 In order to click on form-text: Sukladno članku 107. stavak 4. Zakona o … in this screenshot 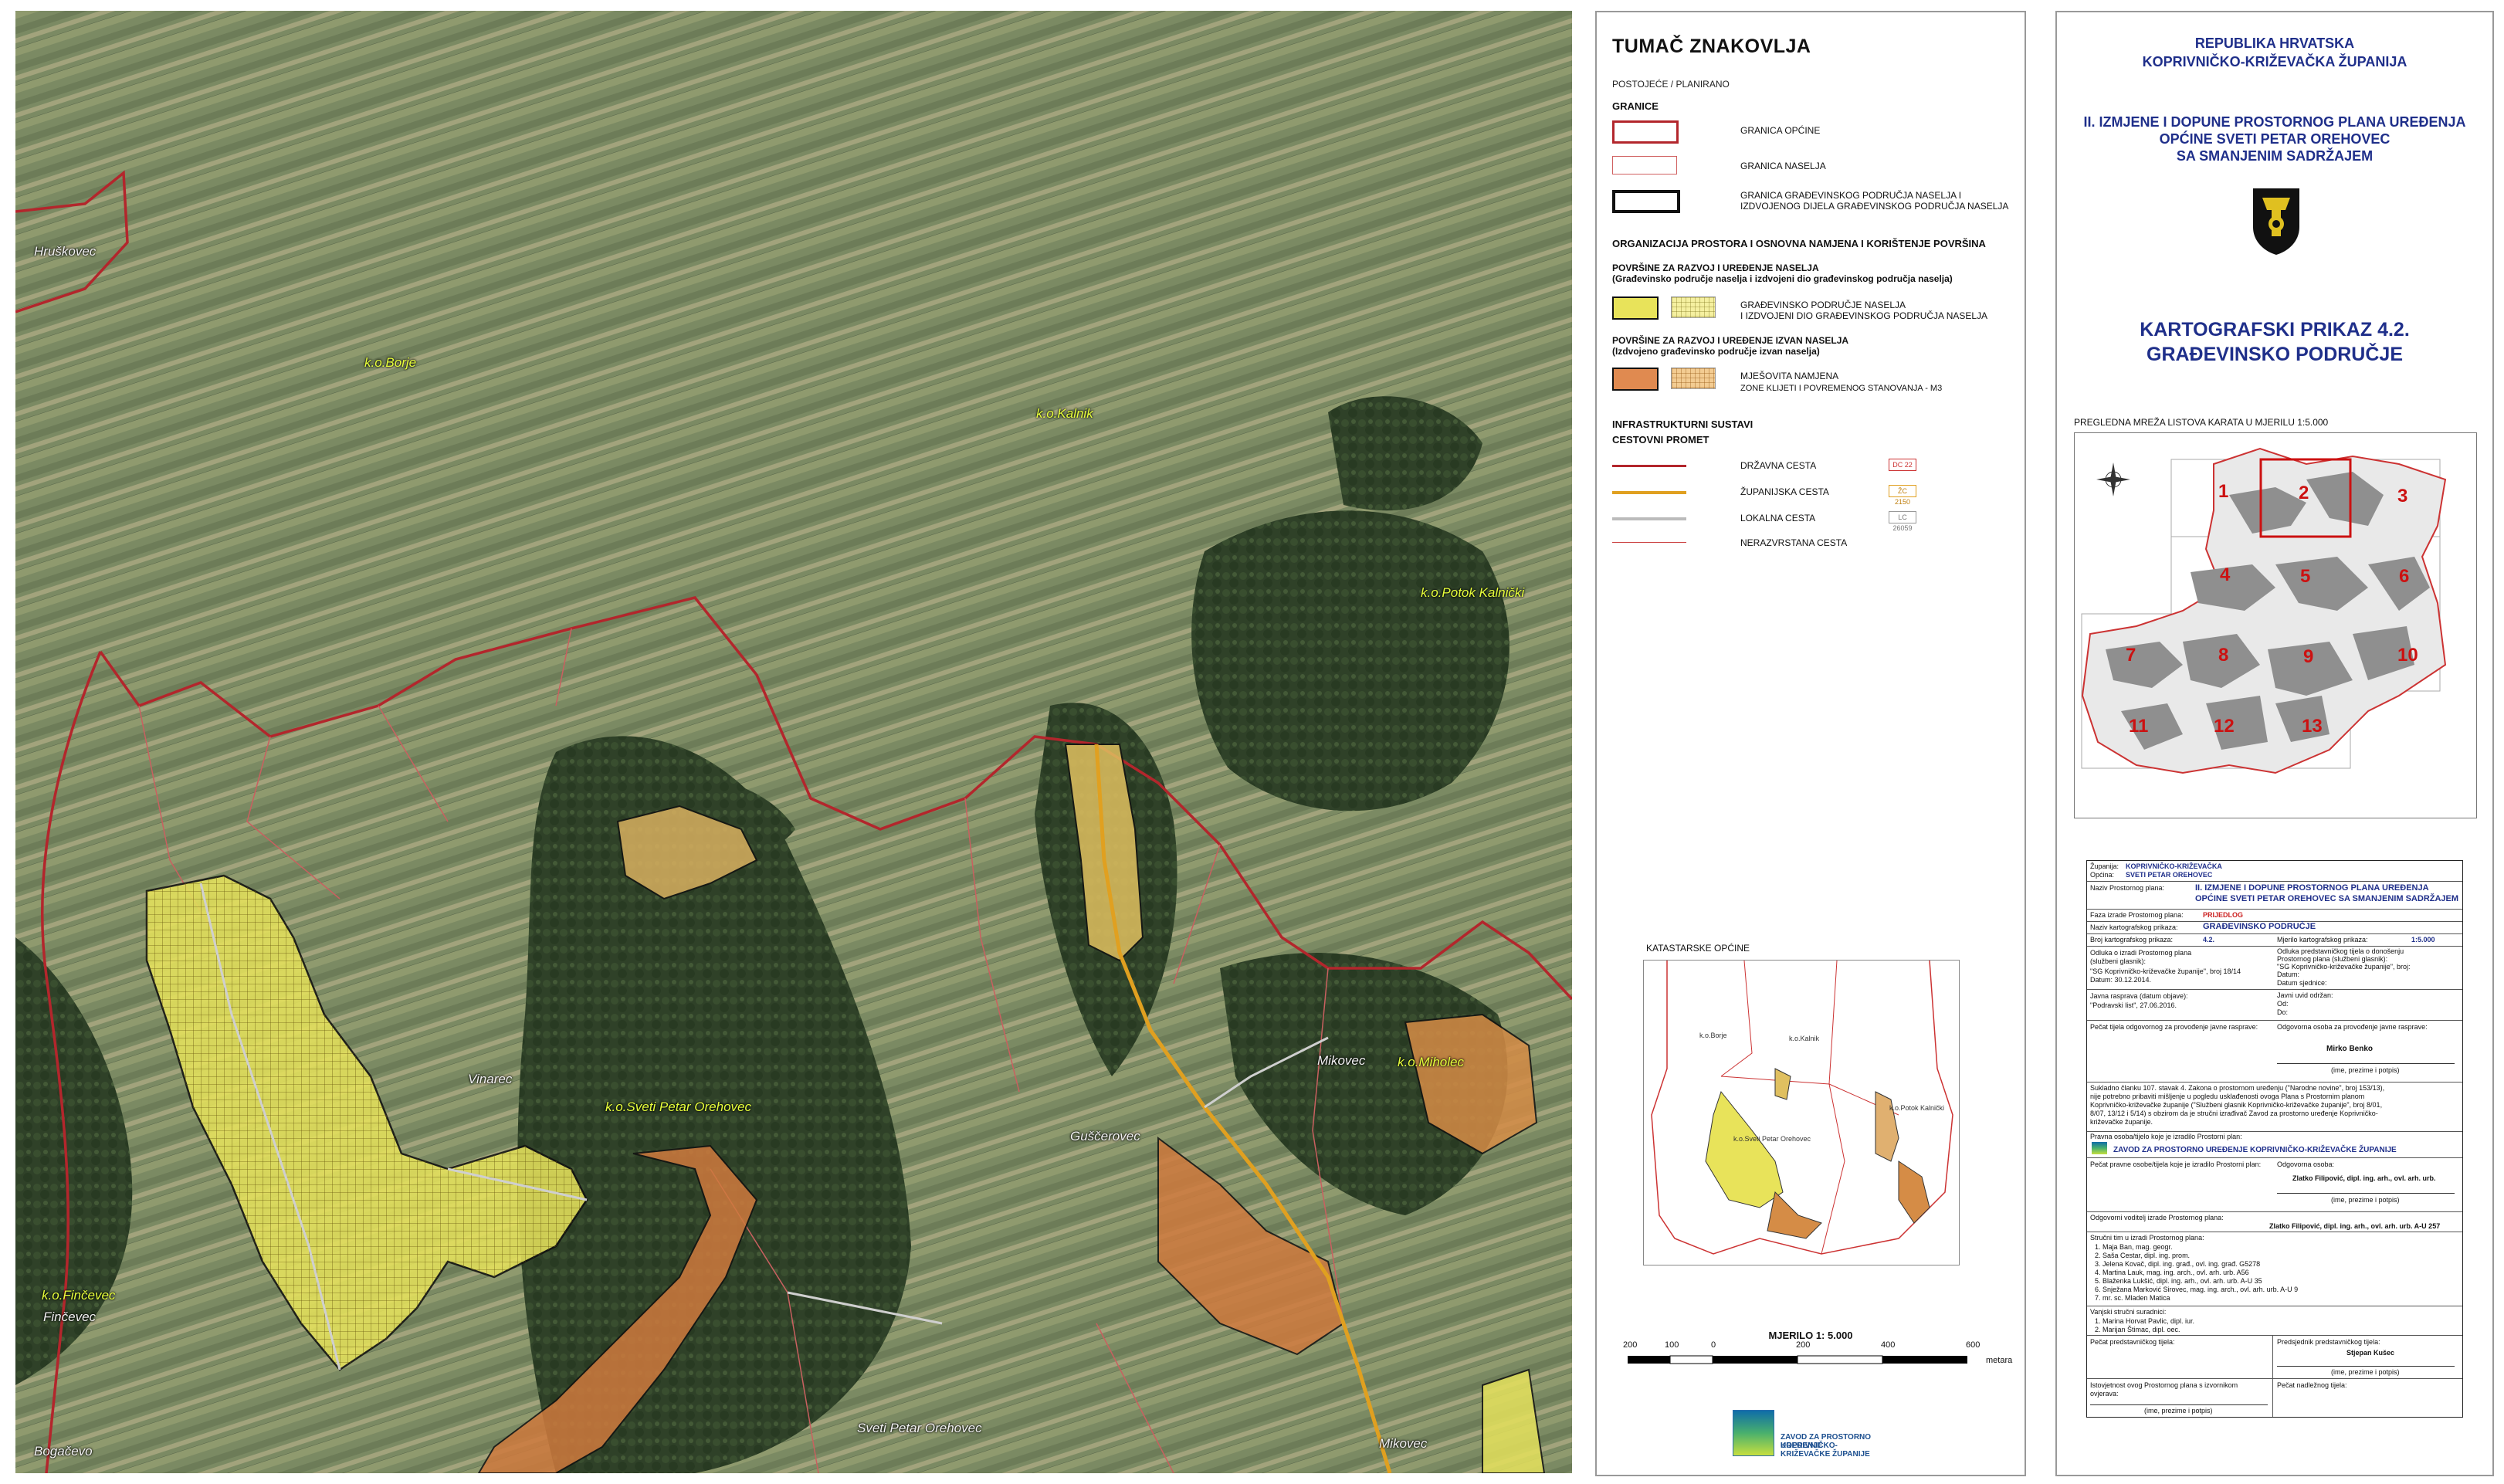, I will do `click(2237, 1088)`.